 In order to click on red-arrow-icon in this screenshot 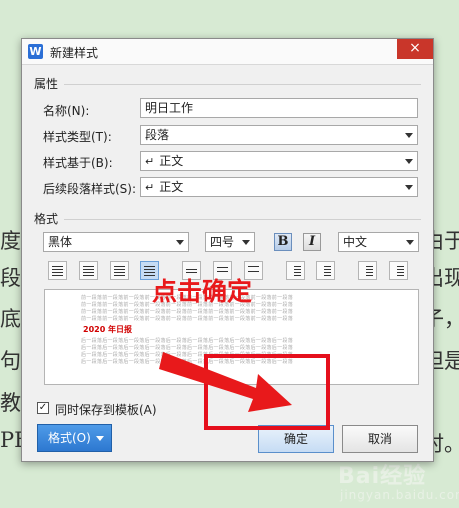, I will do `click(225, 382)`.